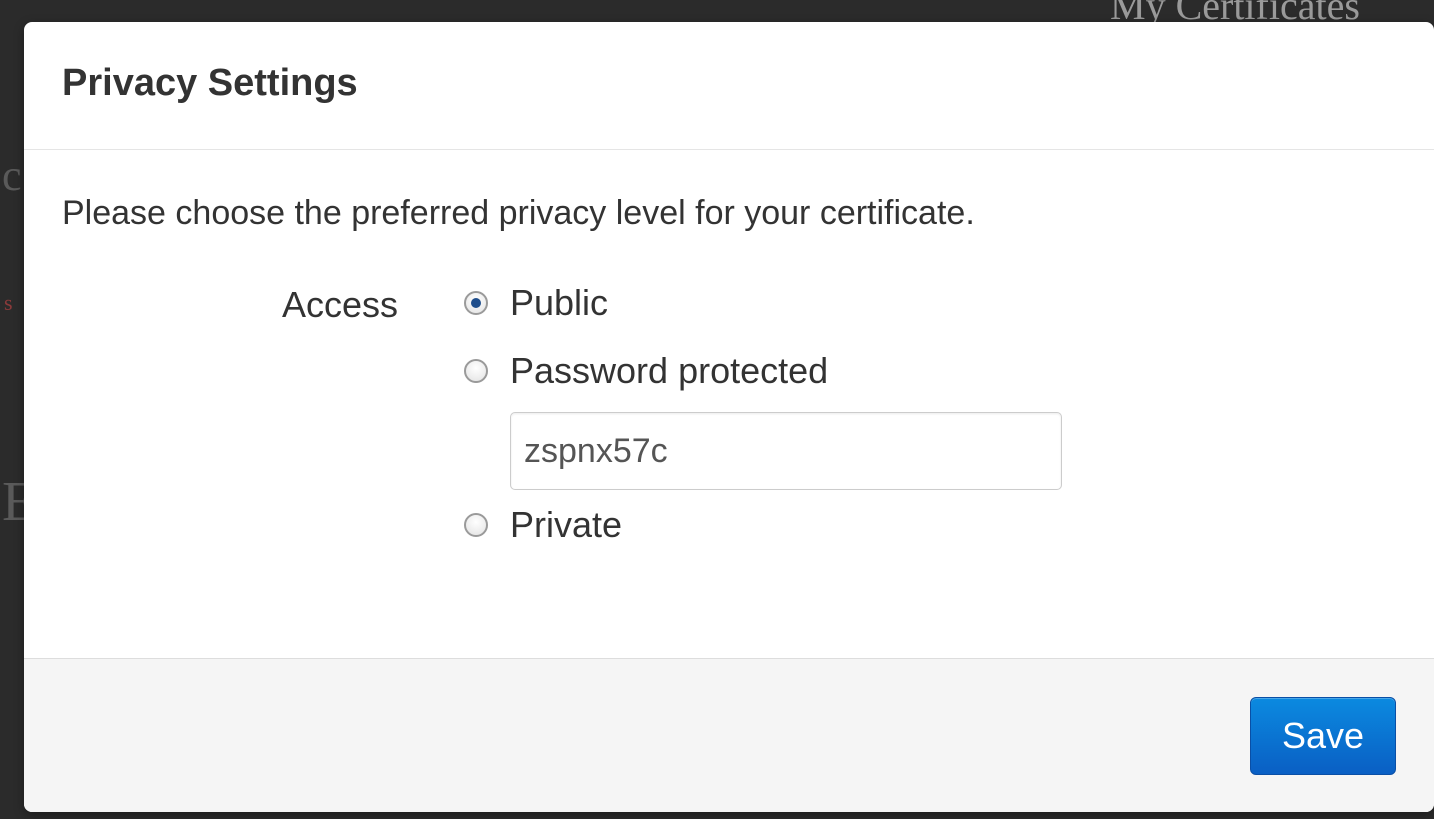 This screenshot has height=819, width=1434. Describe the element at coordinates (340, 304) in the screenshot. I see `access-label: Access` at that location.